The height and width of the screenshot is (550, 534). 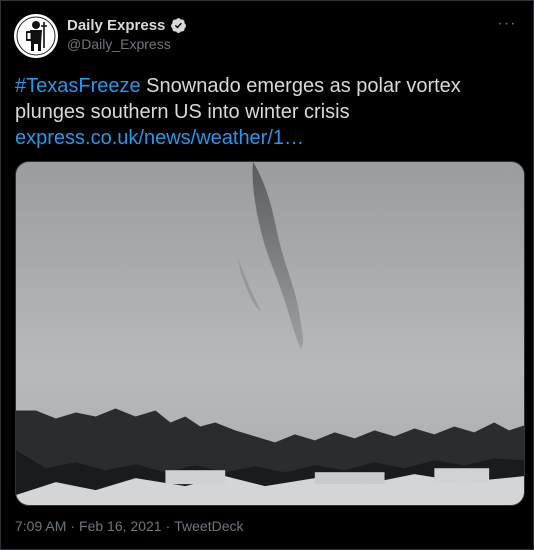 What do you see at coordinates (208, 526) in the screenshot?
I see `tweet-source: TweetDeck` at bounding box center [208, 526].